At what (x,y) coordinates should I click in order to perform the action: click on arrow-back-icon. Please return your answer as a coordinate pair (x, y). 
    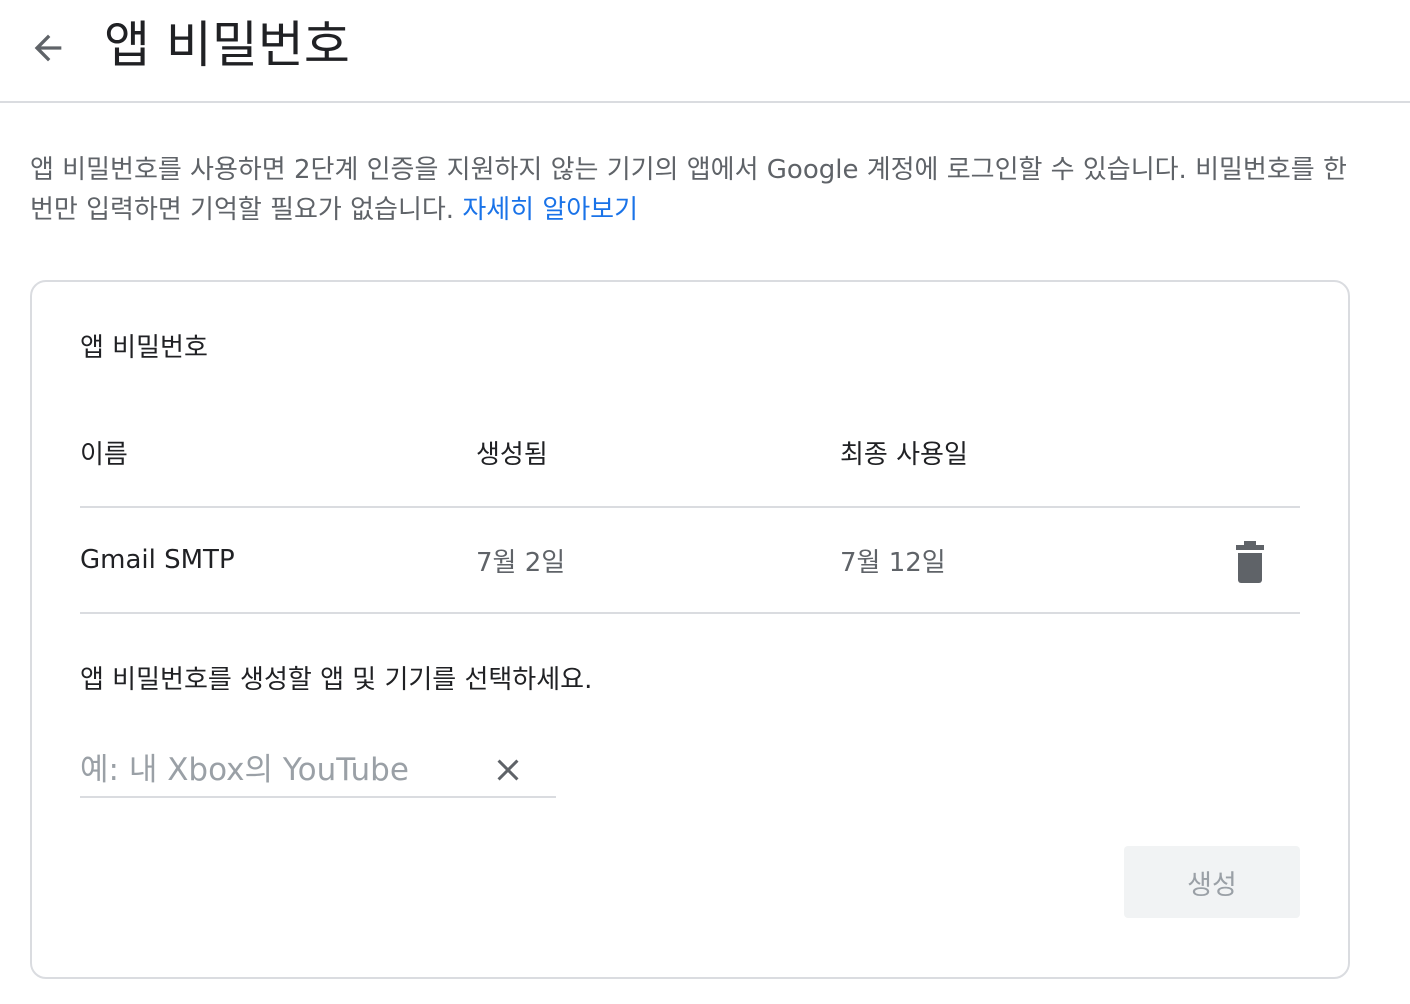
    Looking at the image, I should click on (48, 48).